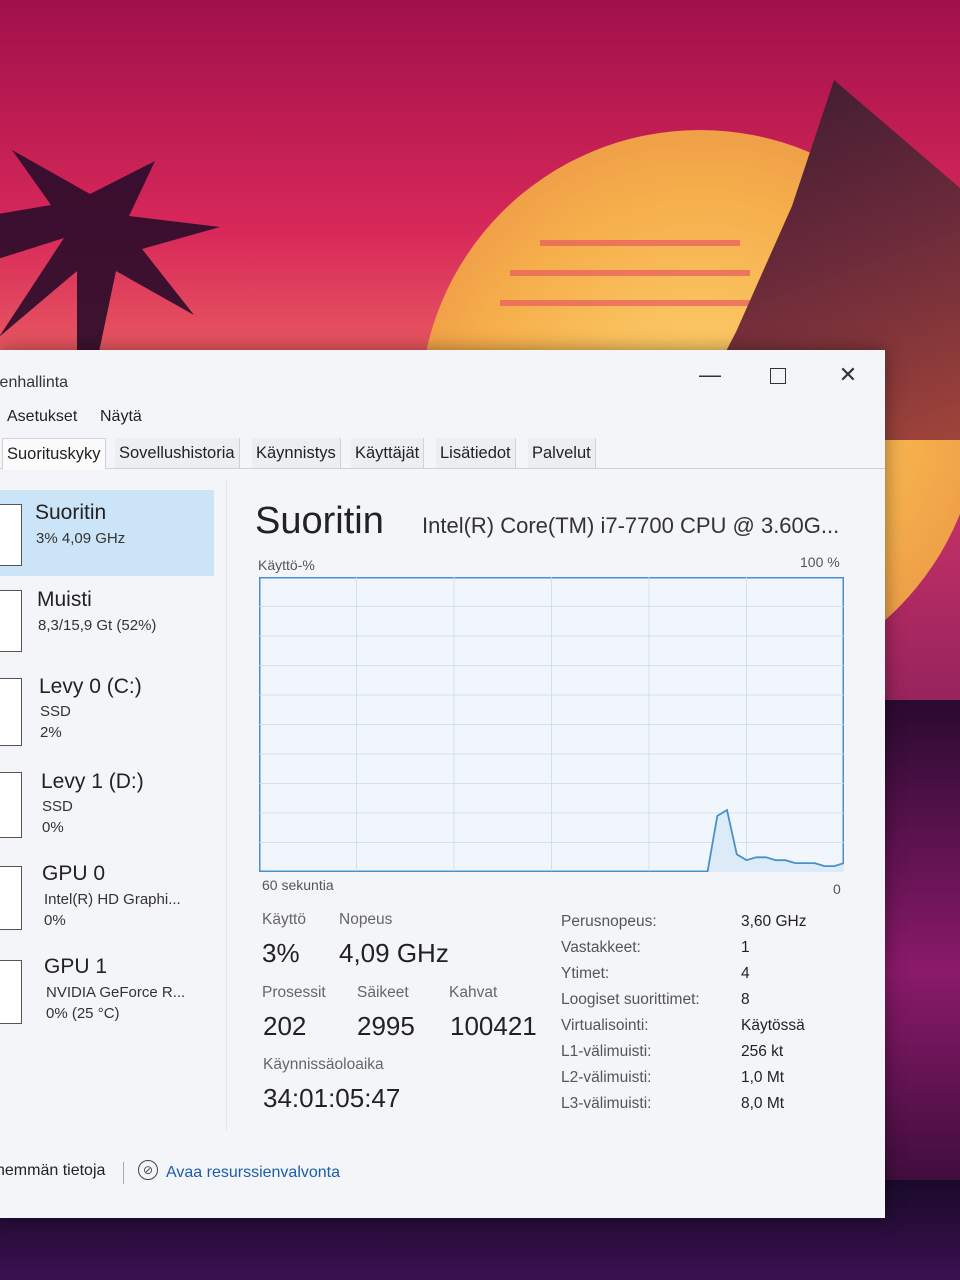 Image resolution: width=960 pixels, height=1280 pixels. I want to click on resource-name: Suoritin, so click(71, 512).